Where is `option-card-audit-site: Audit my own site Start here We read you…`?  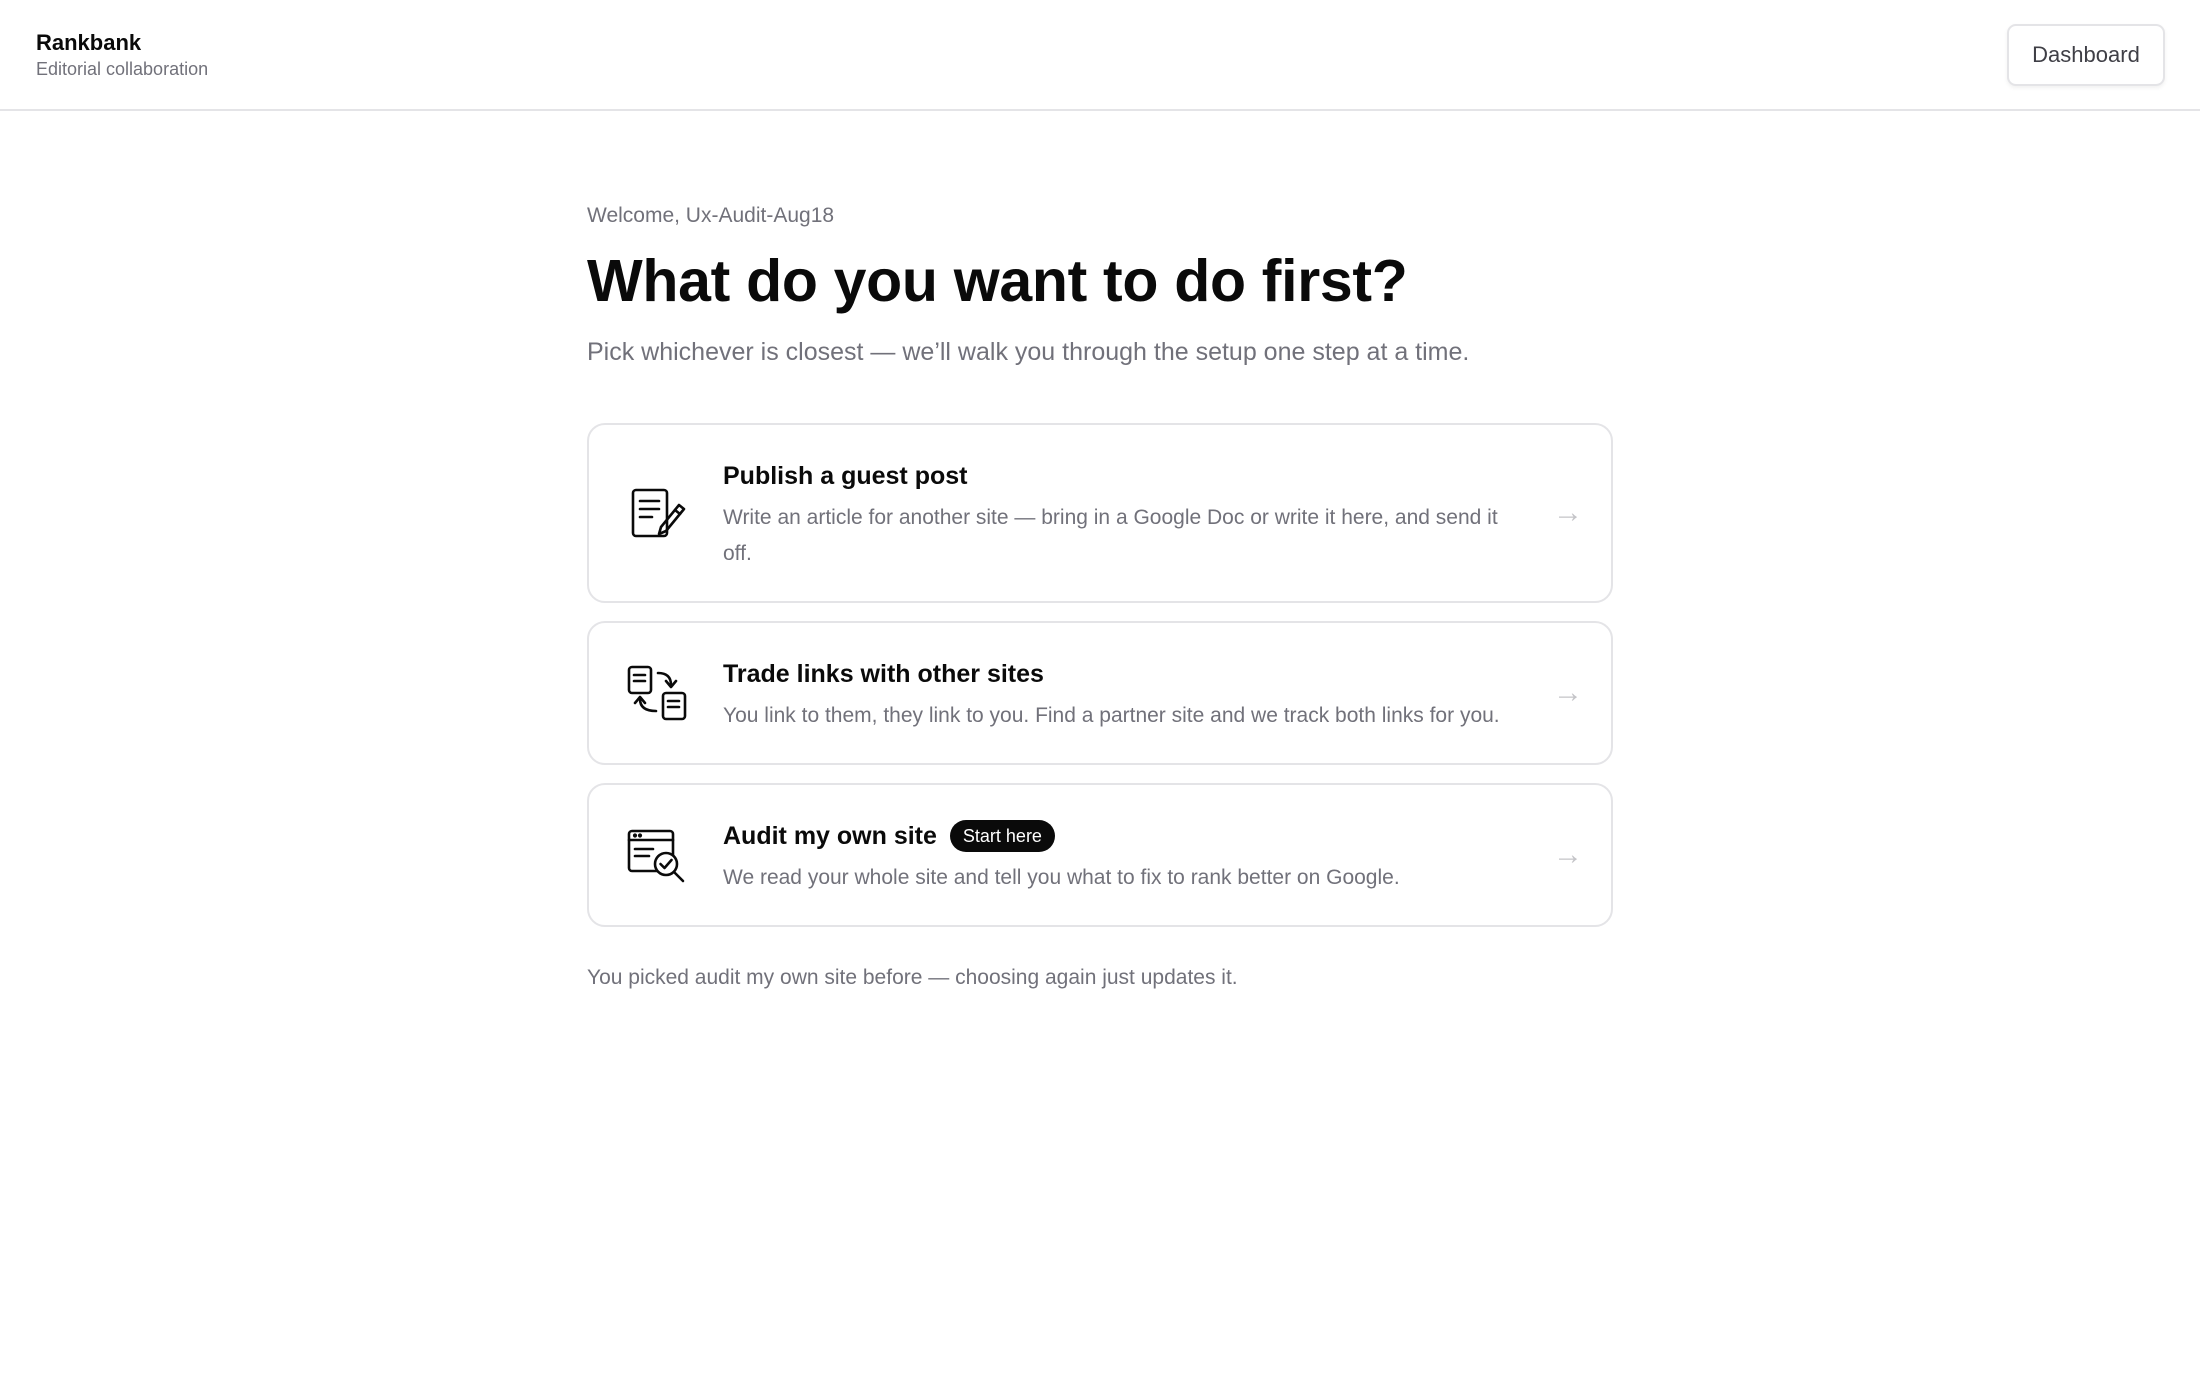
option-card-audit-site: Audit my own site Start here We read you… is located at coordinates (1100, 855).